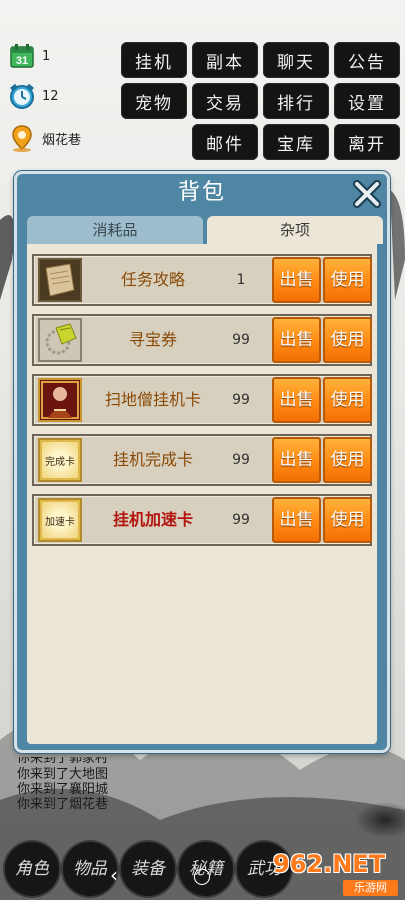  What do you see at coordinates (63, 761) in the screenshot?
I see `chat-line: 你来到了郭家村` at bounding box center [63, 761].